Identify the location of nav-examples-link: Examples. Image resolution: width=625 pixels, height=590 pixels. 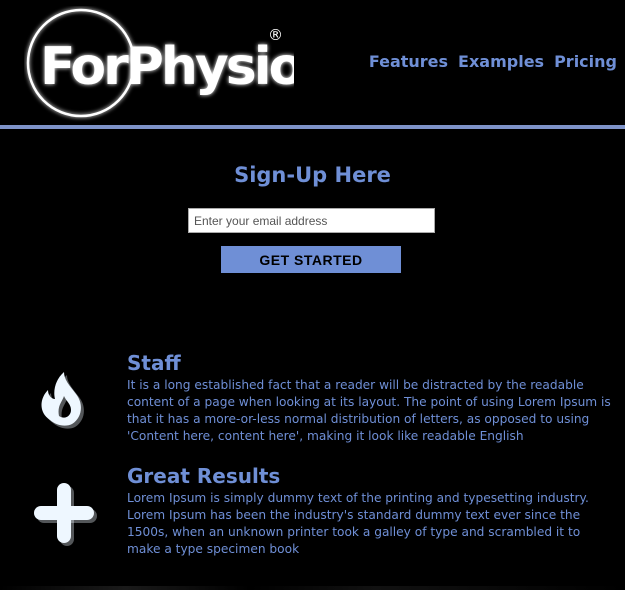
(501, 61).